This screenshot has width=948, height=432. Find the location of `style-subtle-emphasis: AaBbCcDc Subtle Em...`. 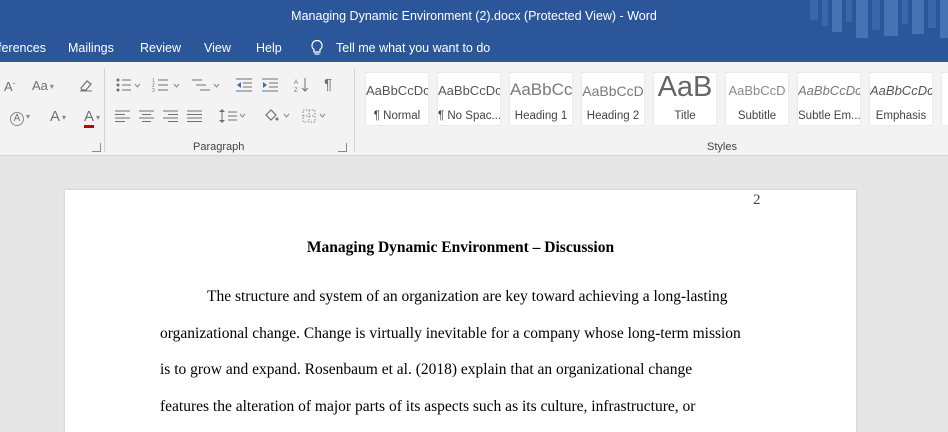

style-subtle-emphasis: AaBbCcDc Subtle Em... is located at coordinates (829, 99).